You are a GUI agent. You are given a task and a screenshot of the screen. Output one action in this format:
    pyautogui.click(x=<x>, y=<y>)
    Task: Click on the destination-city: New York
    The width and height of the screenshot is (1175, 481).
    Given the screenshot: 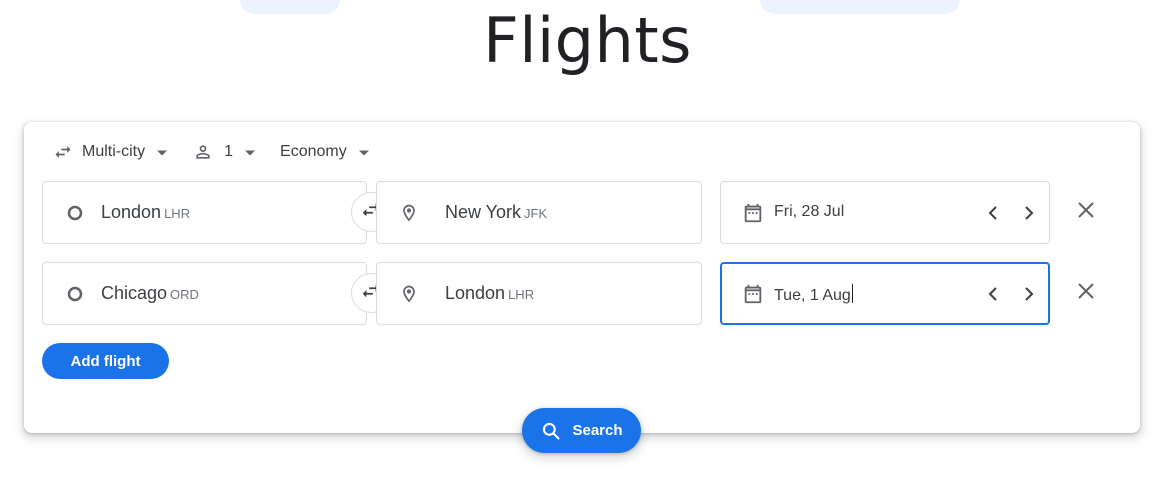 What is the action you would take?
    pyautogui.click(x=483, y=212)
    